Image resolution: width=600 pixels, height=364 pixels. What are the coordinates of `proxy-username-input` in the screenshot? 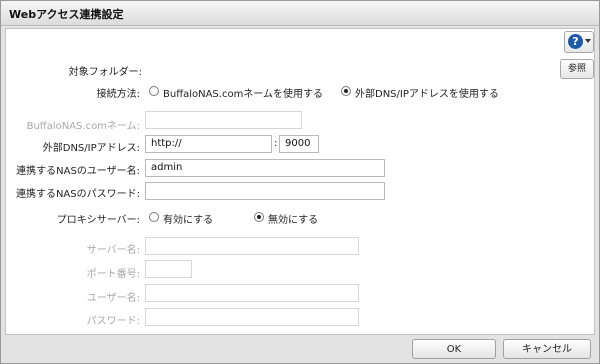 It's located at (252, 293).